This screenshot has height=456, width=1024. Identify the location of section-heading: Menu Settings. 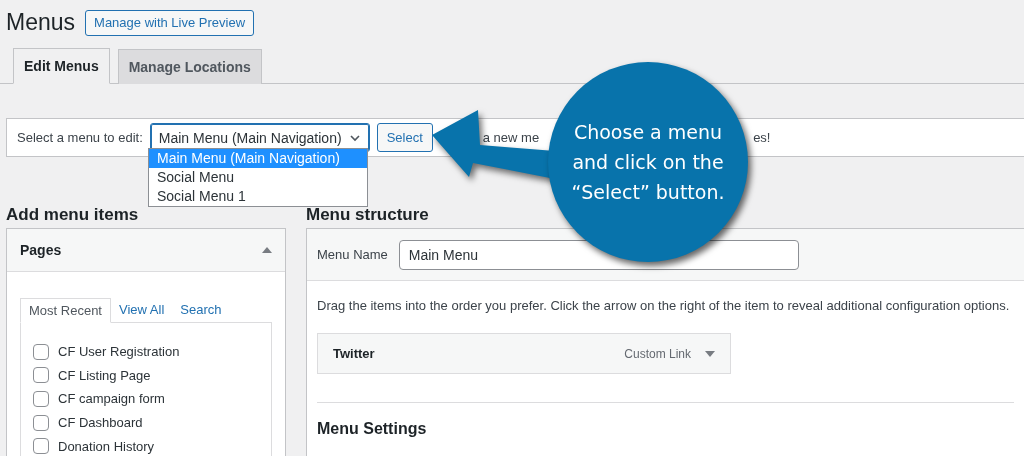
(372, 429).